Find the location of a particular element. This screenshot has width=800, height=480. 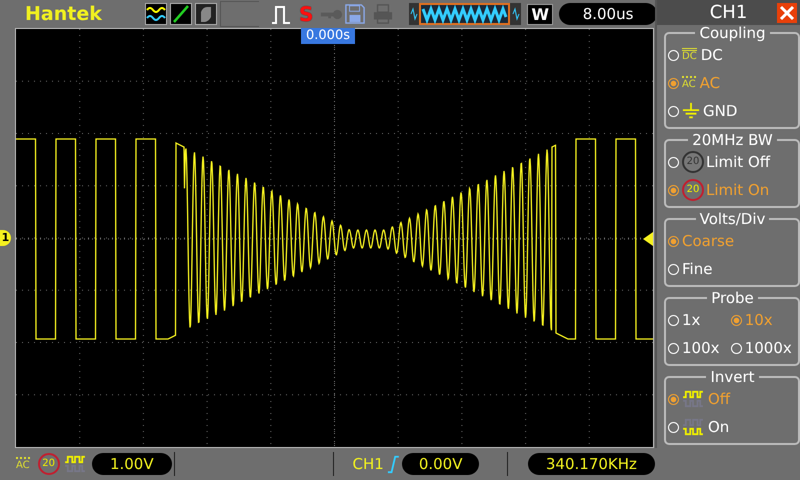

radio-option: DC DC is located at coordinates (732, 55).